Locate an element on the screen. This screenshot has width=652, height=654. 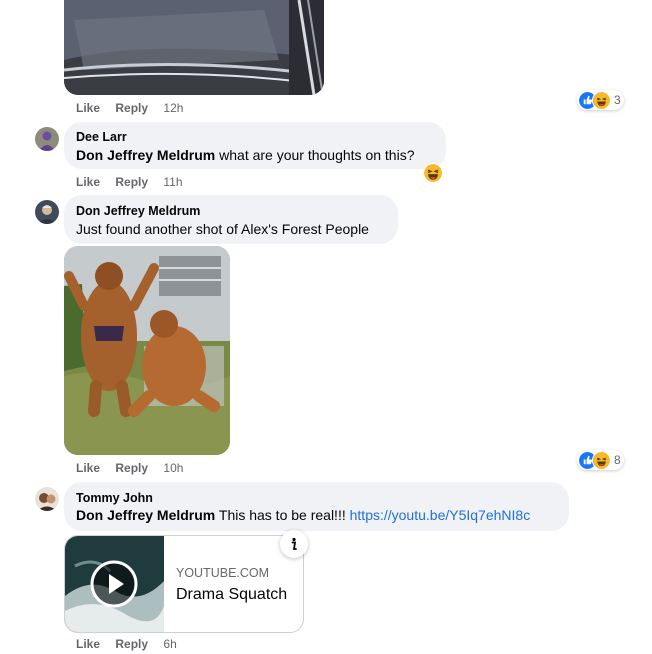
comment-author: Don Jeffrey Meldrum is located at coordinates (138, 211).